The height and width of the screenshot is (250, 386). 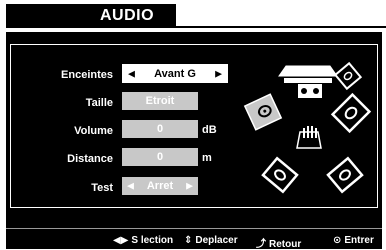 What do you see at coordinates (278, 242) in the screenshot?
I see `hint-back: ⤴ Retour` at bounding box center [278, 242].